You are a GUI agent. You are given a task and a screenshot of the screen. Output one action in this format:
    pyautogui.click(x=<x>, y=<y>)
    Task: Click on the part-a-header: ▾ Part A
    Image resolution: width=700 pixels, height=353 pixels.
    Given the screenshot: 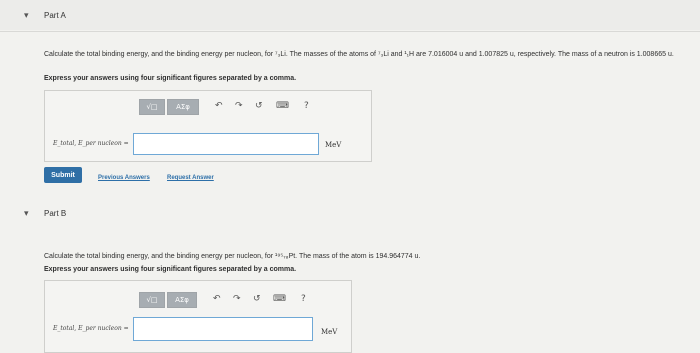 What is the action you would take?
    pyautogui.click(x=350, y=15)
    